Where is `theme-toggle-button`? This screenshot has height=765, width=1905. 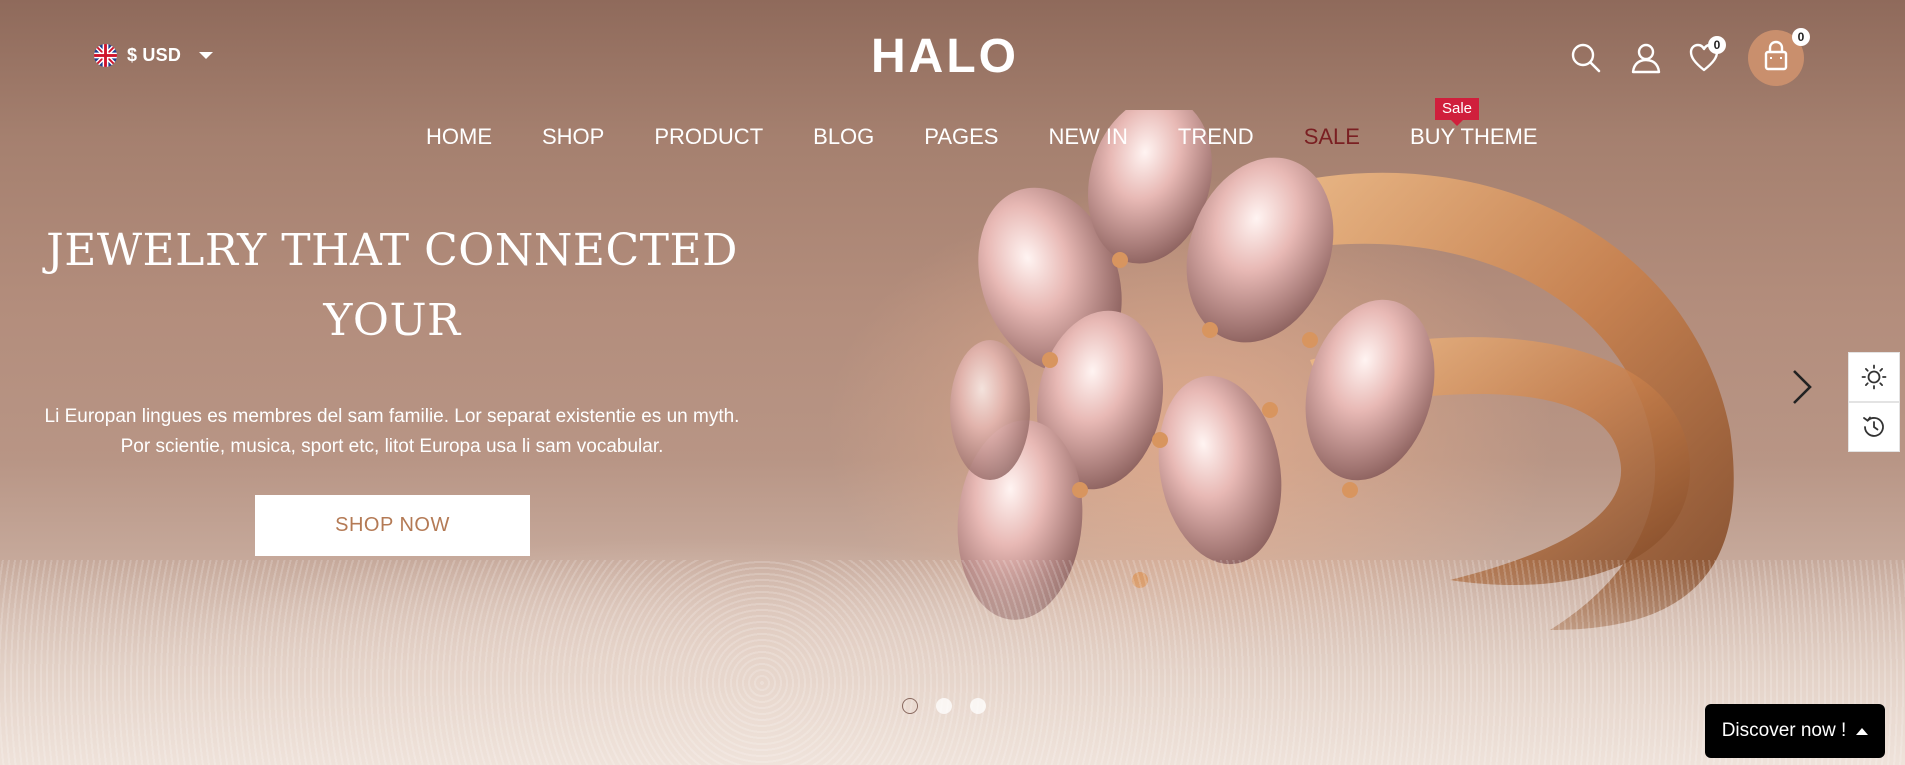 theme-toggle-button is located at coordinates (1874, 377).